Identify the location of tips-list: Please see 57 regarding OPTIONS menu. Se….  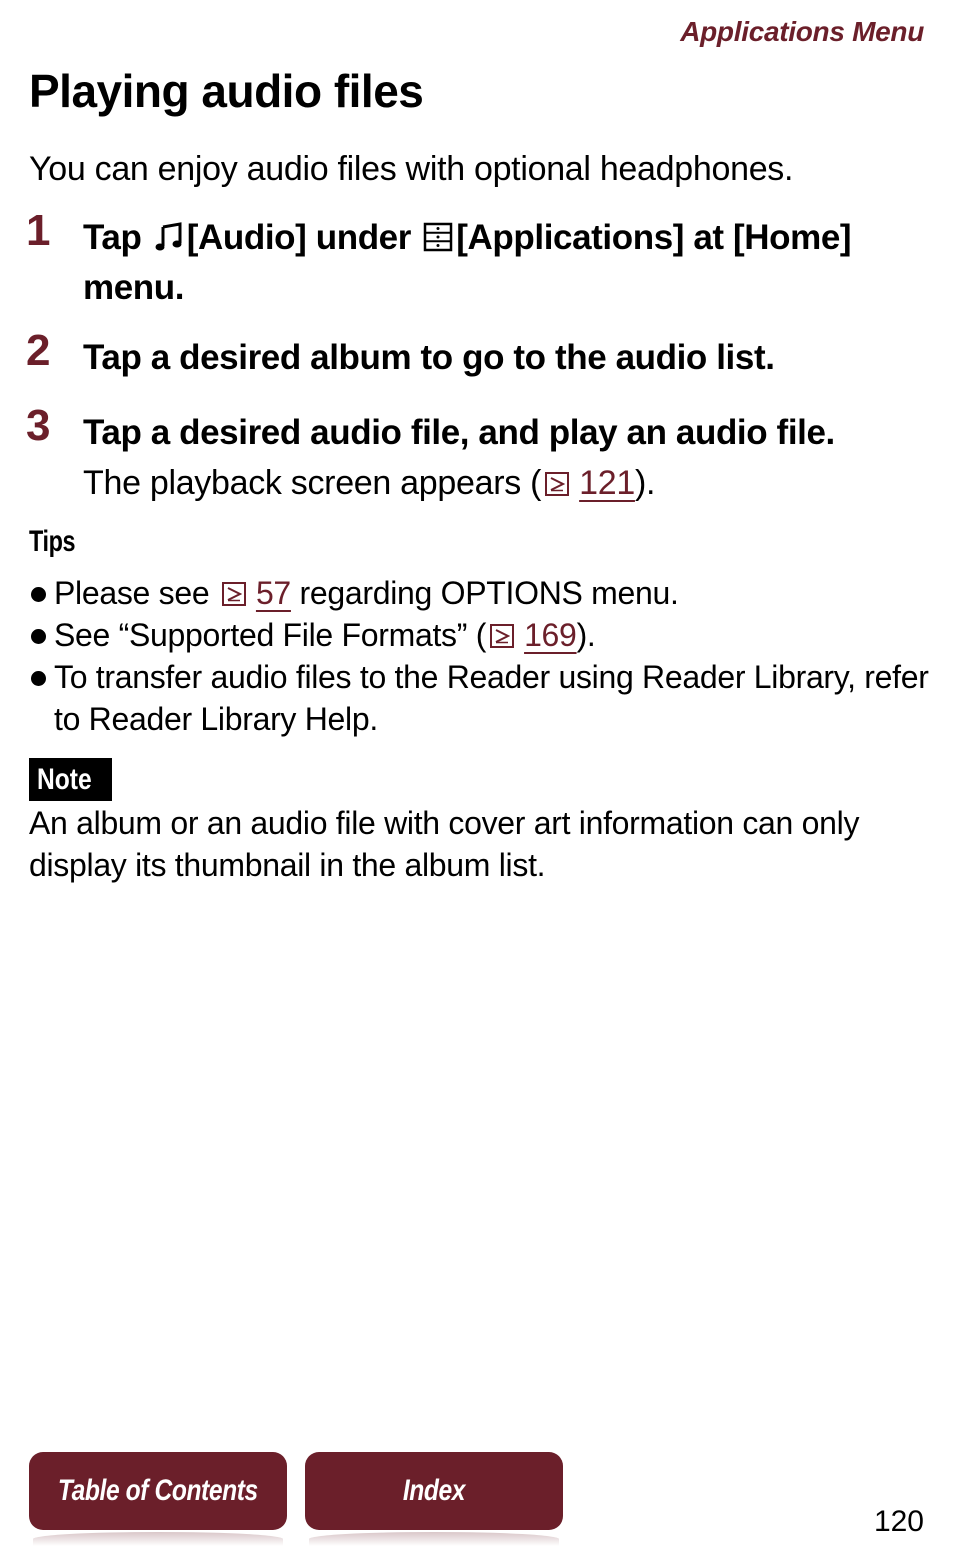
(479, 656).